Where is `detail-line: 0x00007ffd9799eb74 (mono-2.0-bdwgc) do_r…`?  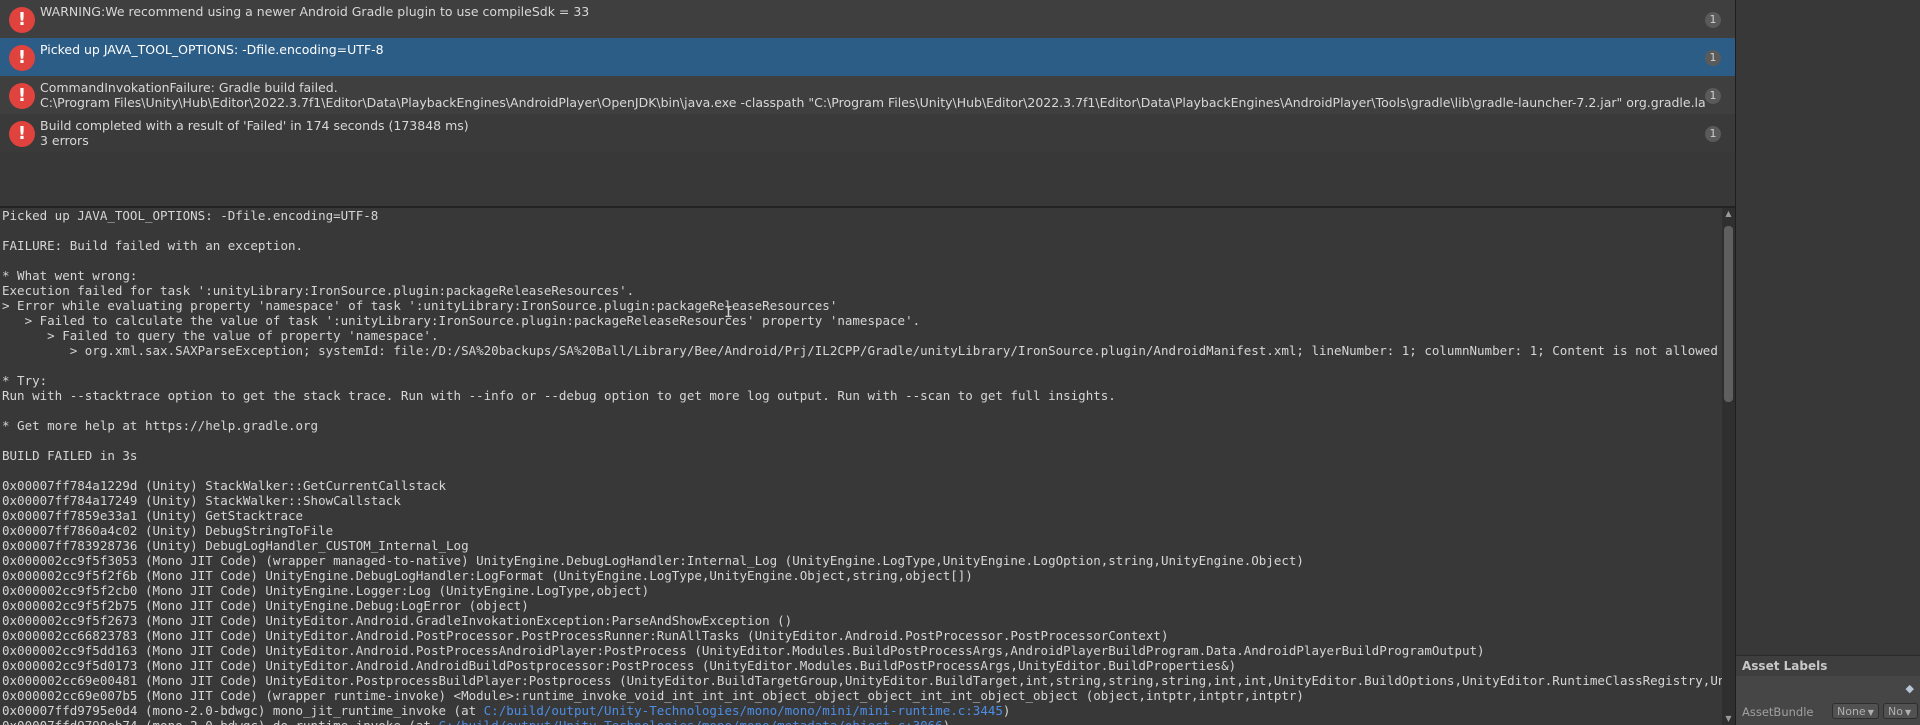 detail-line: 0x00007ffd9799eb74 (mono-2.0-bdwgc) do_r… is located at coordinates (862, 721).